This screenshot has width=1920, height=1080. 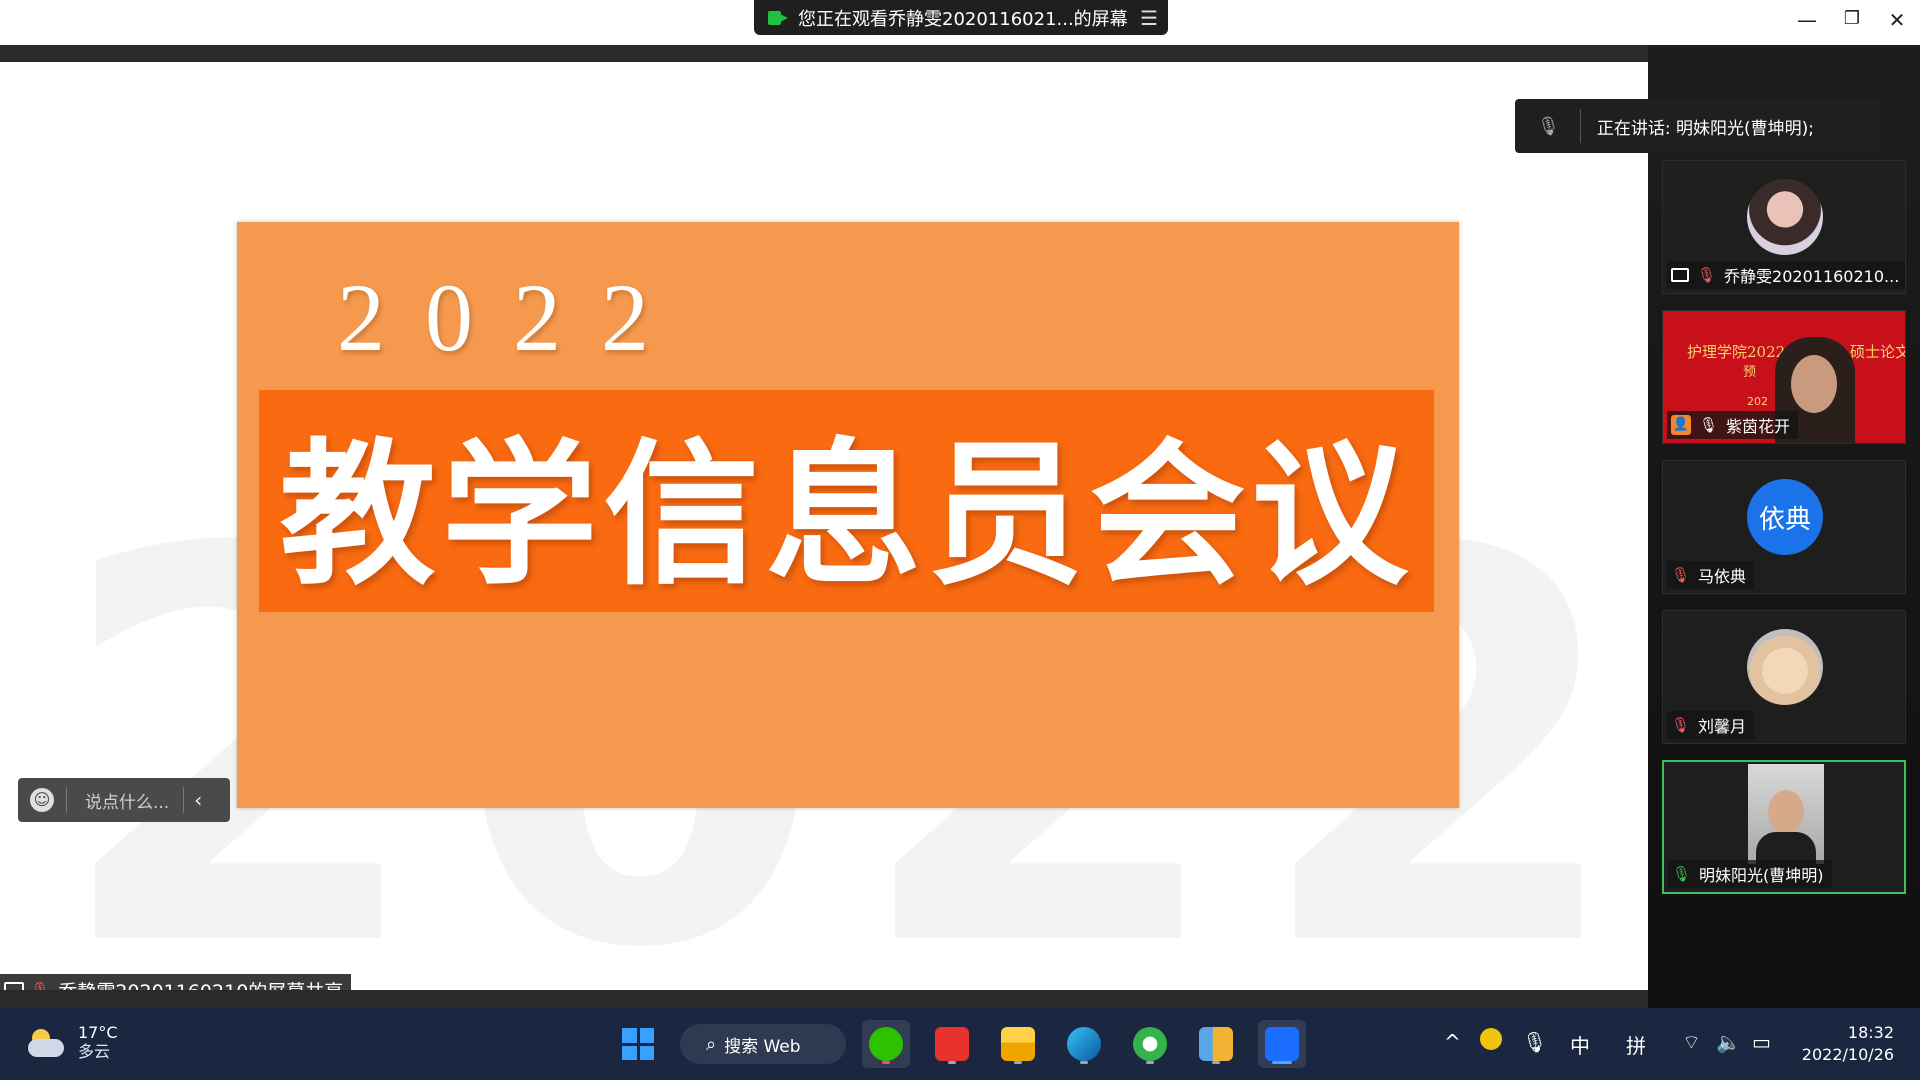 I want to click on slide-year: 2022, so click(x=513, y=317).